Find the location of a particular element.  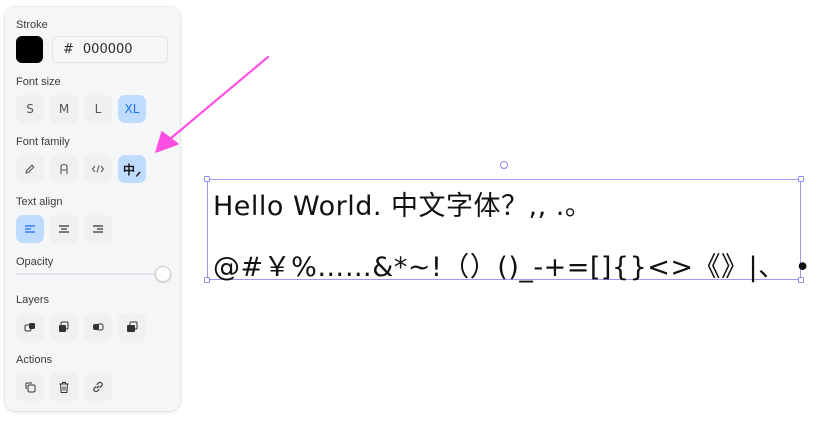

chinese-handwriting-icon: 中 is located at coordinates (132, 169).